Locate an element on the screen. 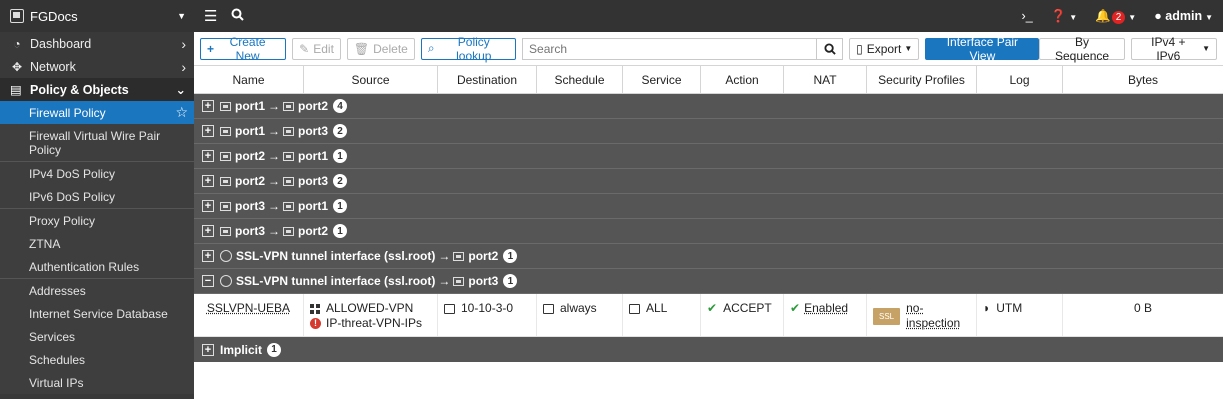 The image size is (1223, 399). nav-label: Proxy Policy is located at coordinates (62, 220).